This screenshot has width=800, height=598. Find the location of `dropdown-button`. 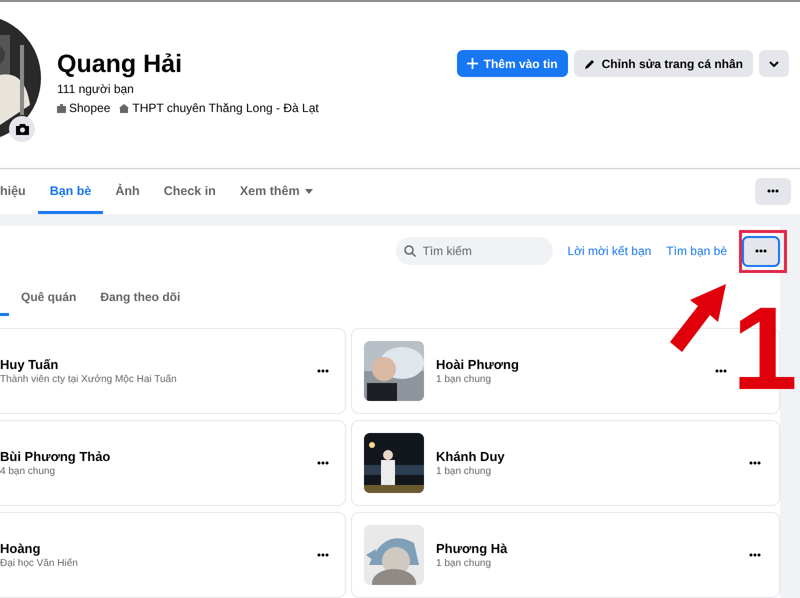

dropdown-button is located at coordinates (774, 63).